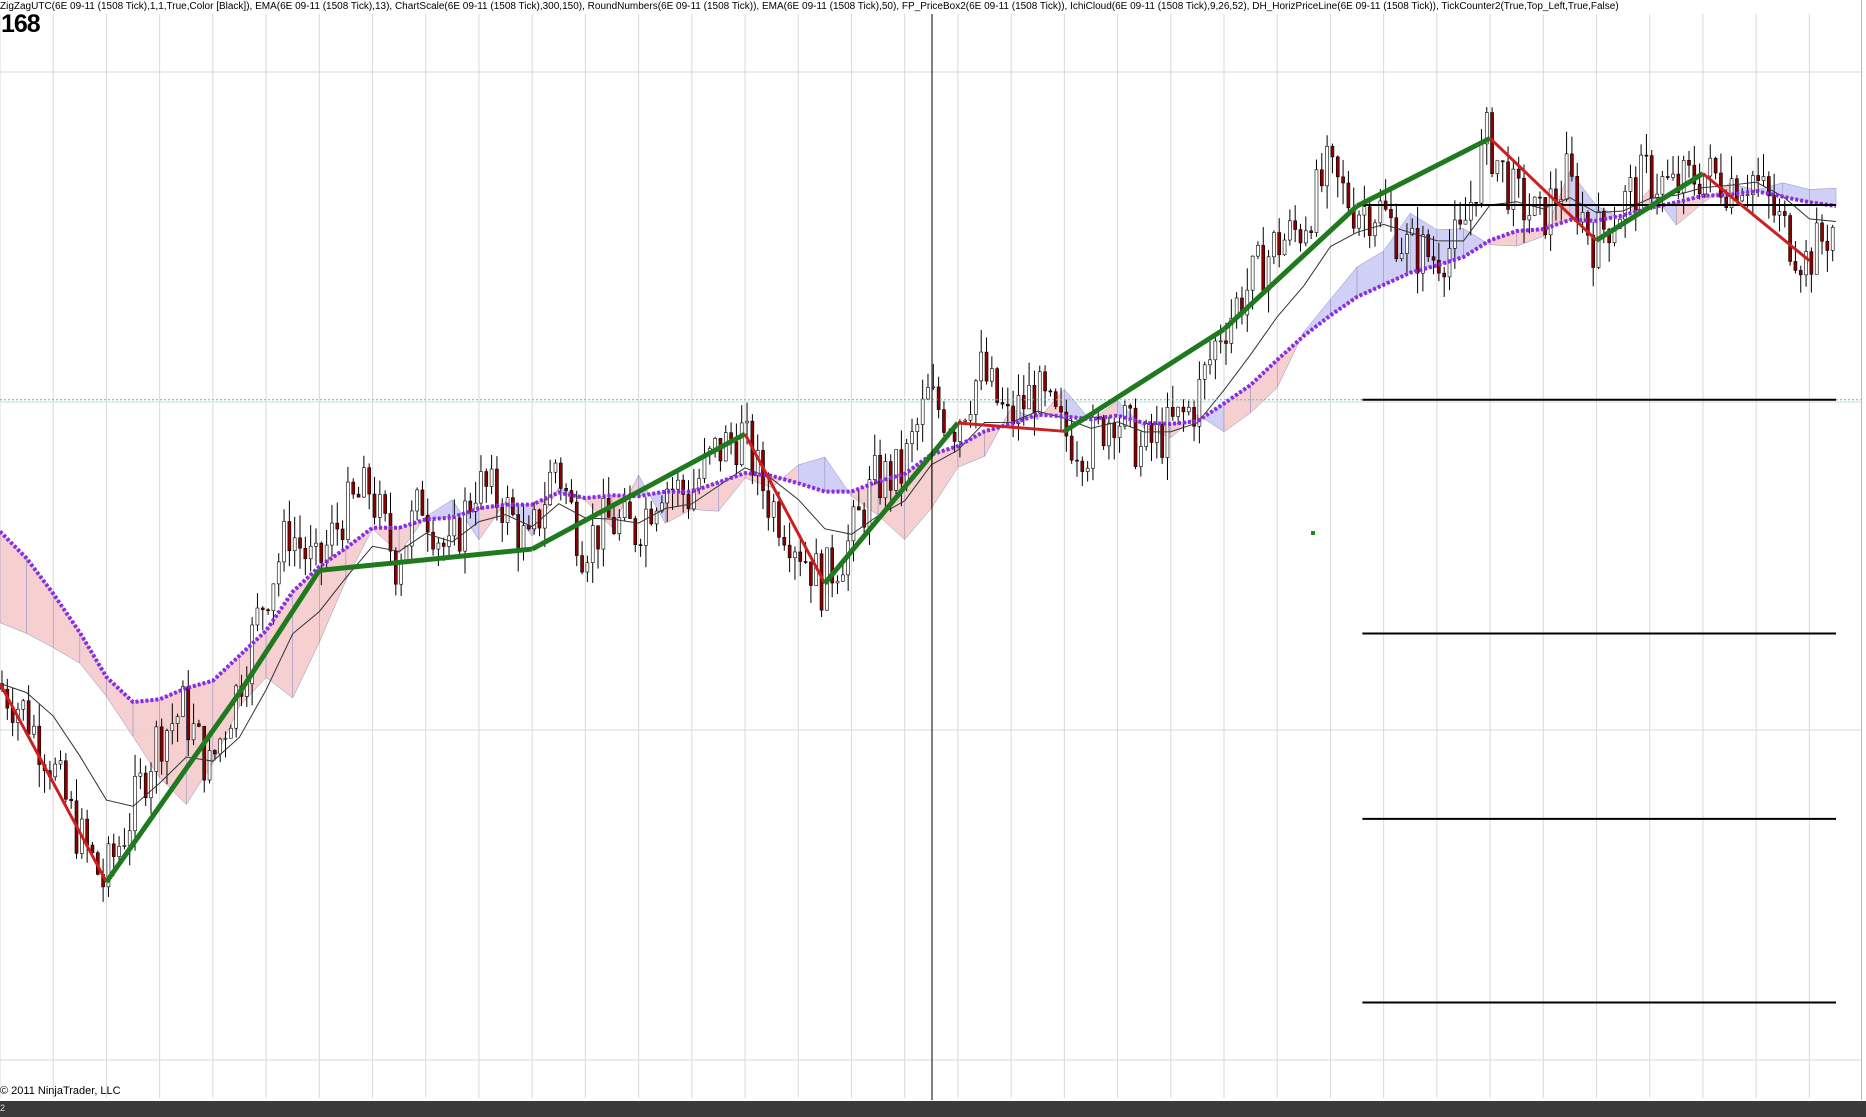 The width and height of the screenshot is (1866, 1117). What do you see at coordinates (1423, 172) in the screenshot?
I see `up-trendline` at bounding box center [1423, 172].